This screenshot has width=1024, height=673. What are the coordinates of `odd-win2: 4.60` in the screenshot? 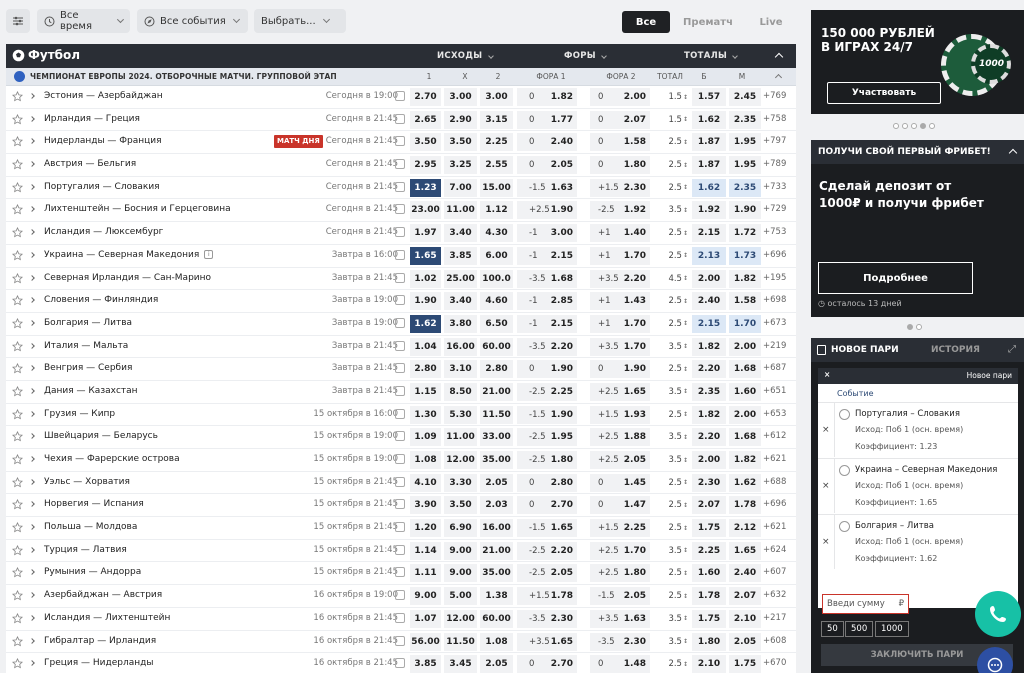 It's located at (496, 301).